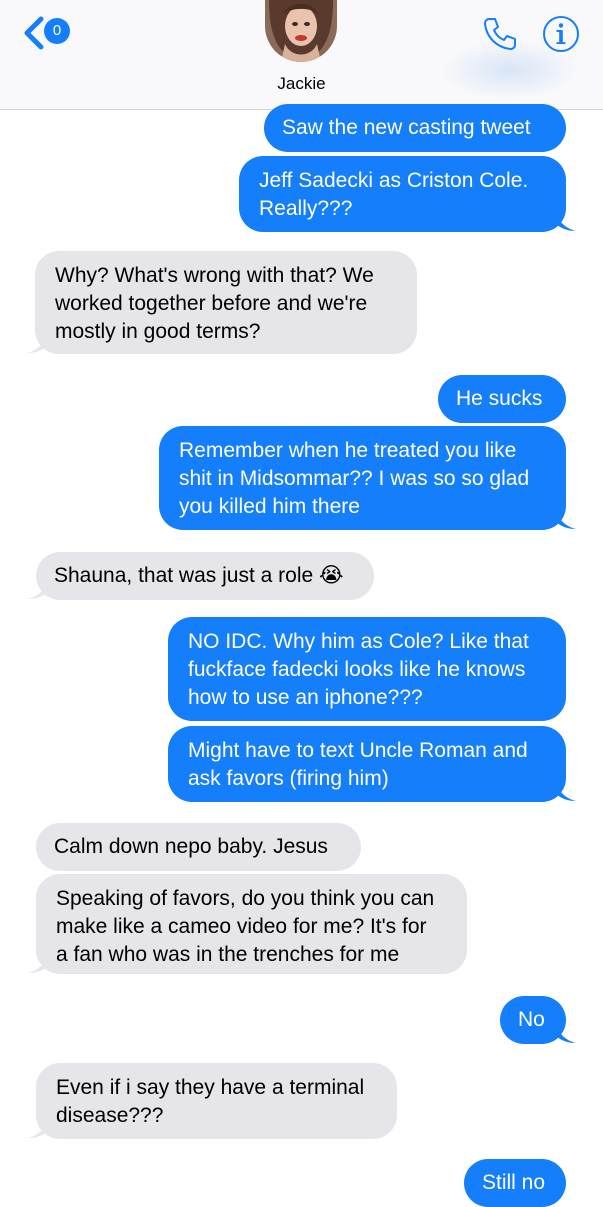 The image size is (603, 1207). I want to click on back-button: 0, so click(48, 32).